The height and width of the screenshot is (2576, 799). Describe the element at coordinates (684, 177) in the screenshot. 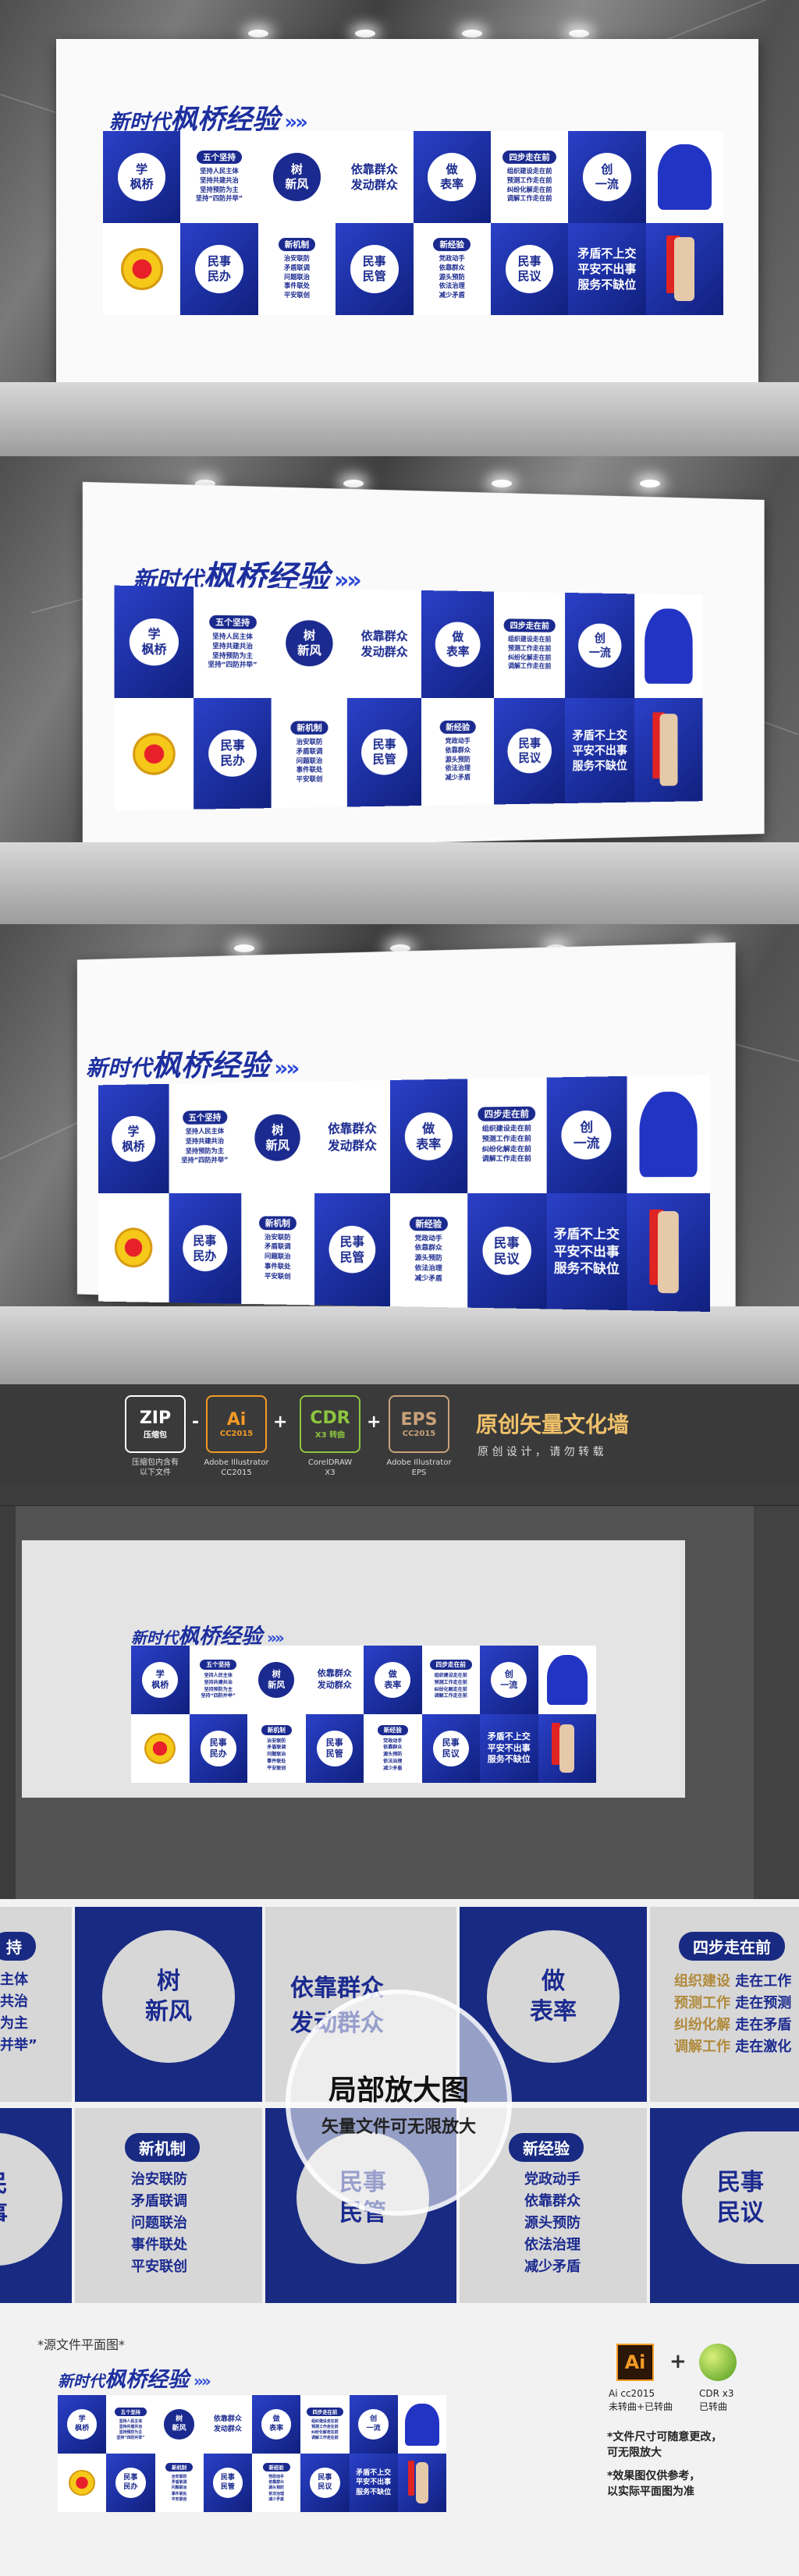

I see `people-silhouette-icon` at that location.